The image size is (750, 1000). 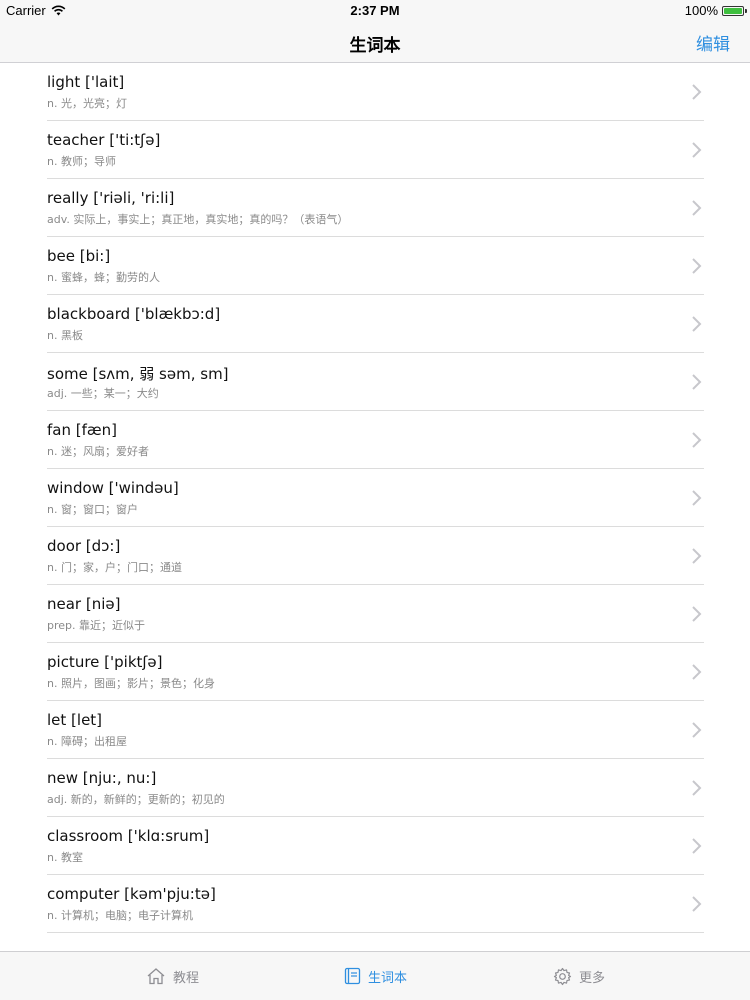 I want to click on word-row: let [let] n. 障碍；出租屋, so click(x=375, y=730).